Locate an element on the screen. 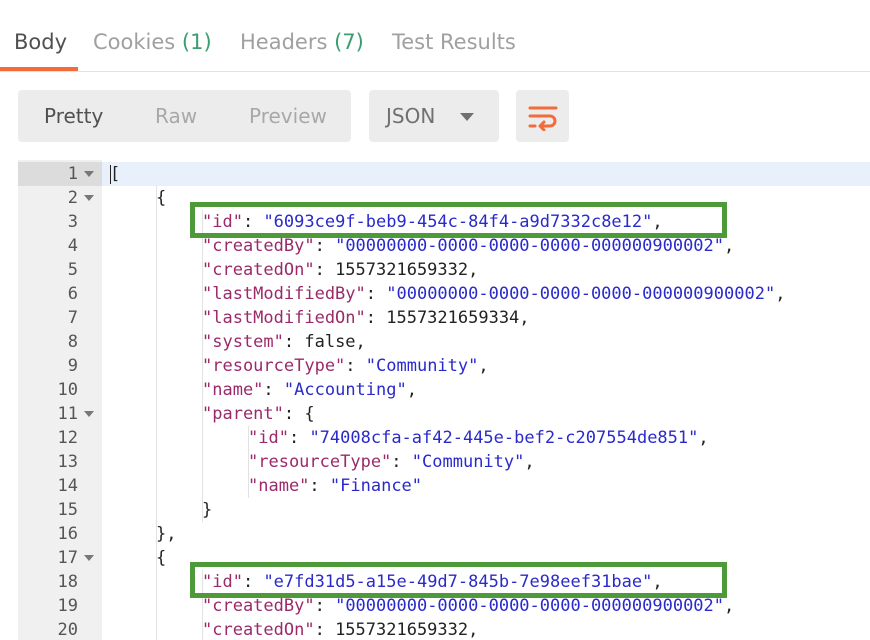 The height and width of the screenshot is (640, 870). line-number: 7 is located at coordinates (72, 318).